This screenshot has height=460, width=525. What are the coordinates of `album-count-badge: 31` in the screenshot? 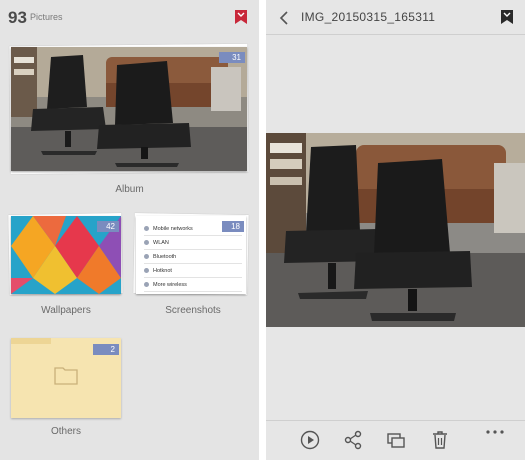 It's located at (232, 57).